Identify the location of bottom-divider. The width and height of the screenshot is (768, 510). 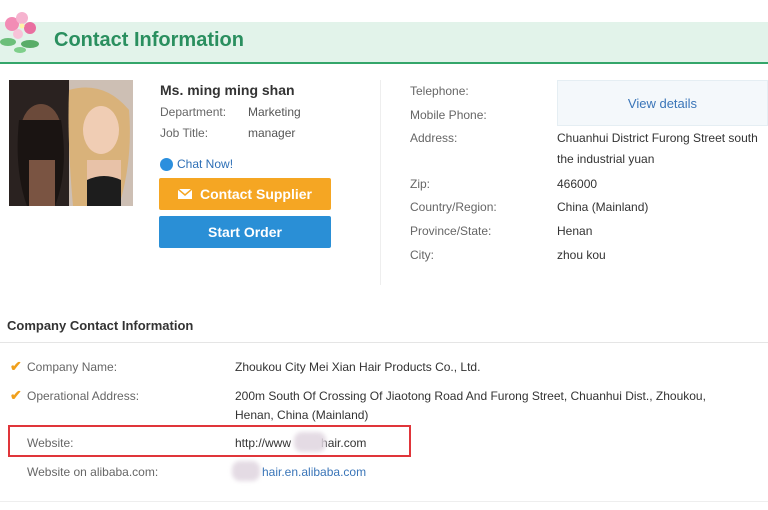
(384, 501).